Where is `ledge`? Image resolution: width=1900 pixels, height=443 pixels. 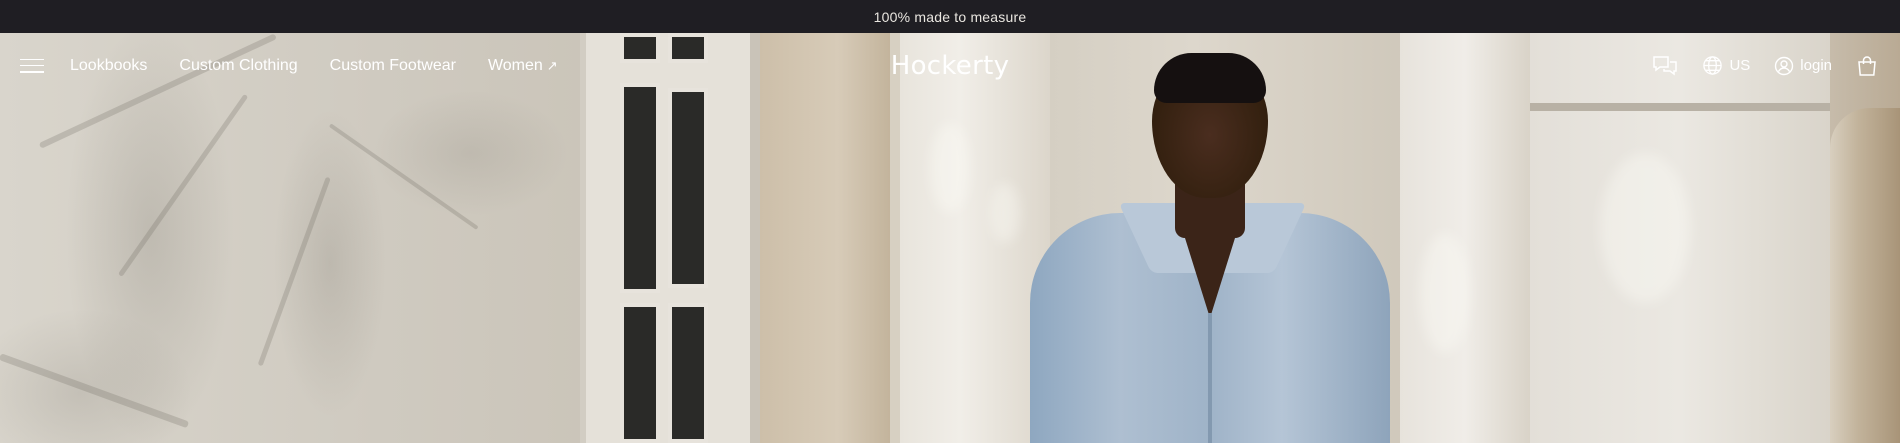
ledge is located at coordinates (1680, 107).